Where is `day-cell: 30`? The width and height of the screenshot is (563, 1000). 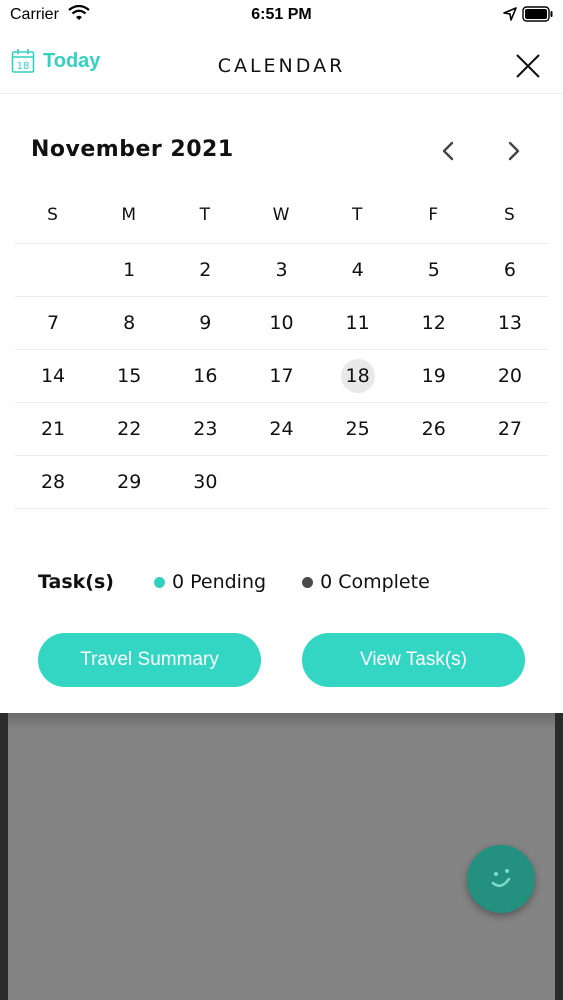
day-cell: 30 is located at coordinates (205, 482).